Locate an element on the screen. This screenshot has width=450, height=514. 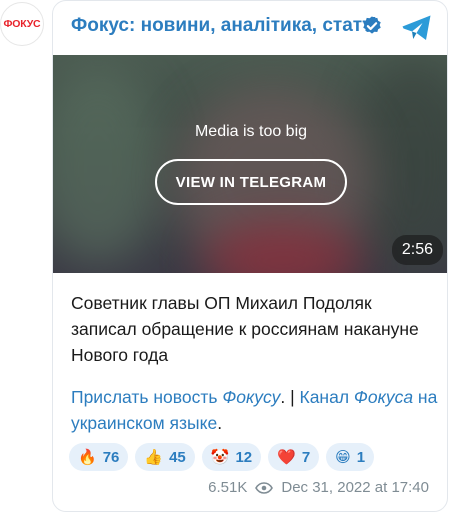
reaction-thumbs-up: 👍 45 is located at coordinates (165, 457).